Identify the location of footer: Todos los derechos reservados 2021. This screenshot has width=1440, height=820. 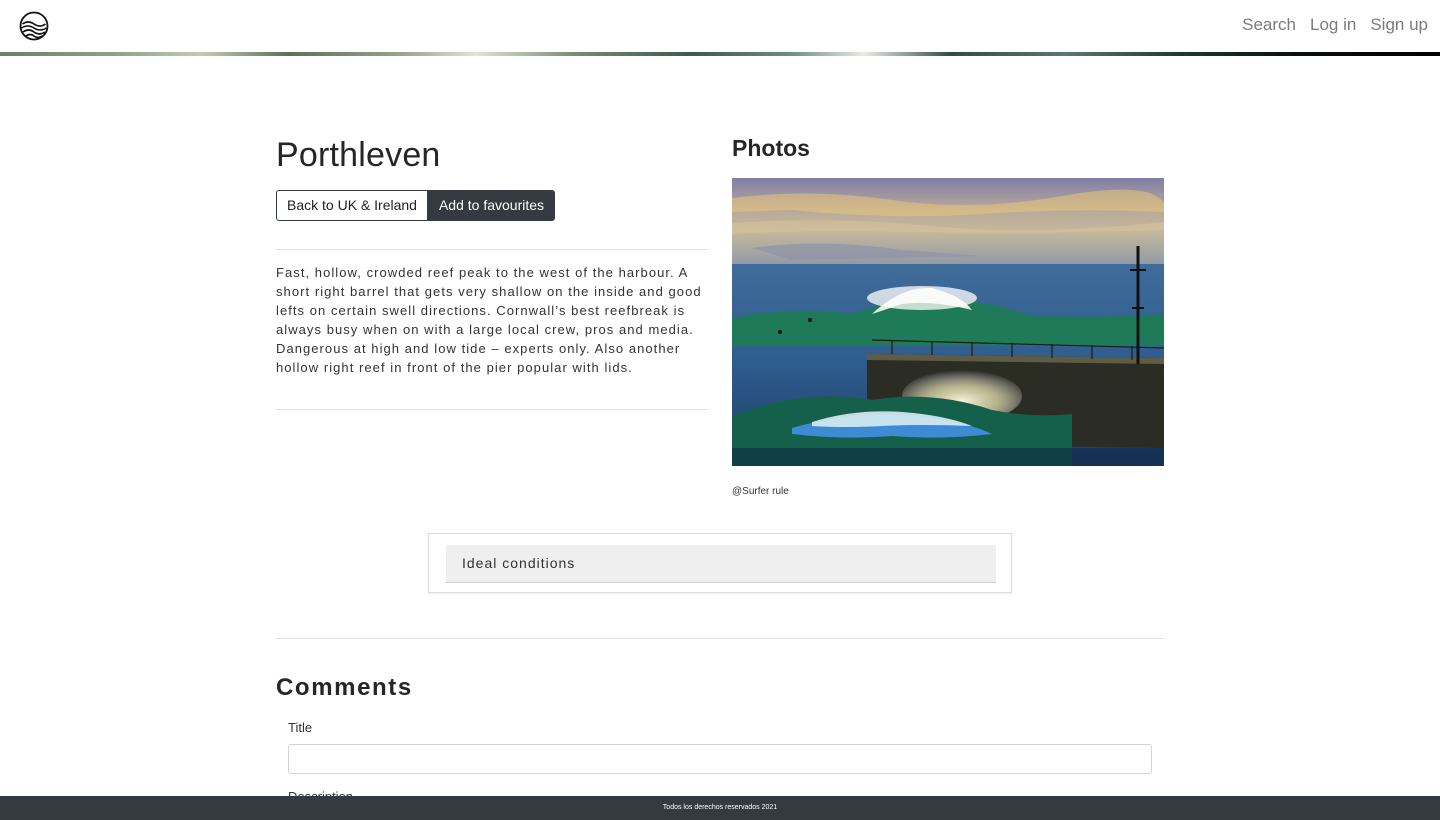
(720, 808).